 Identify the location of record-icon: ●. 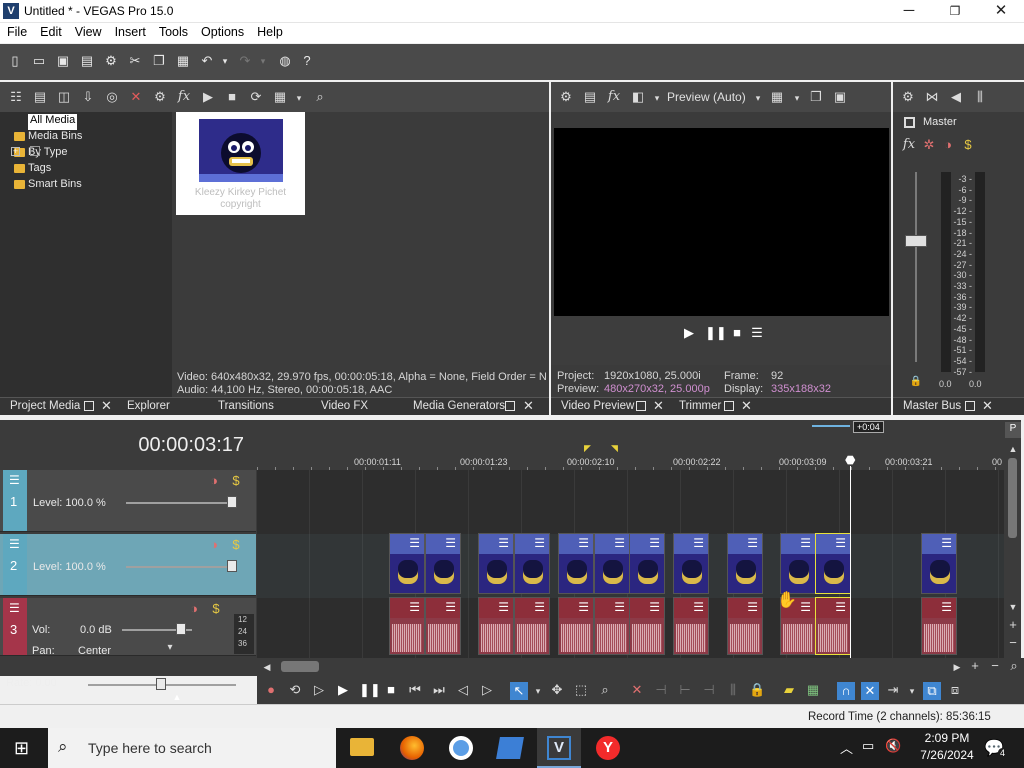
(271, 691).